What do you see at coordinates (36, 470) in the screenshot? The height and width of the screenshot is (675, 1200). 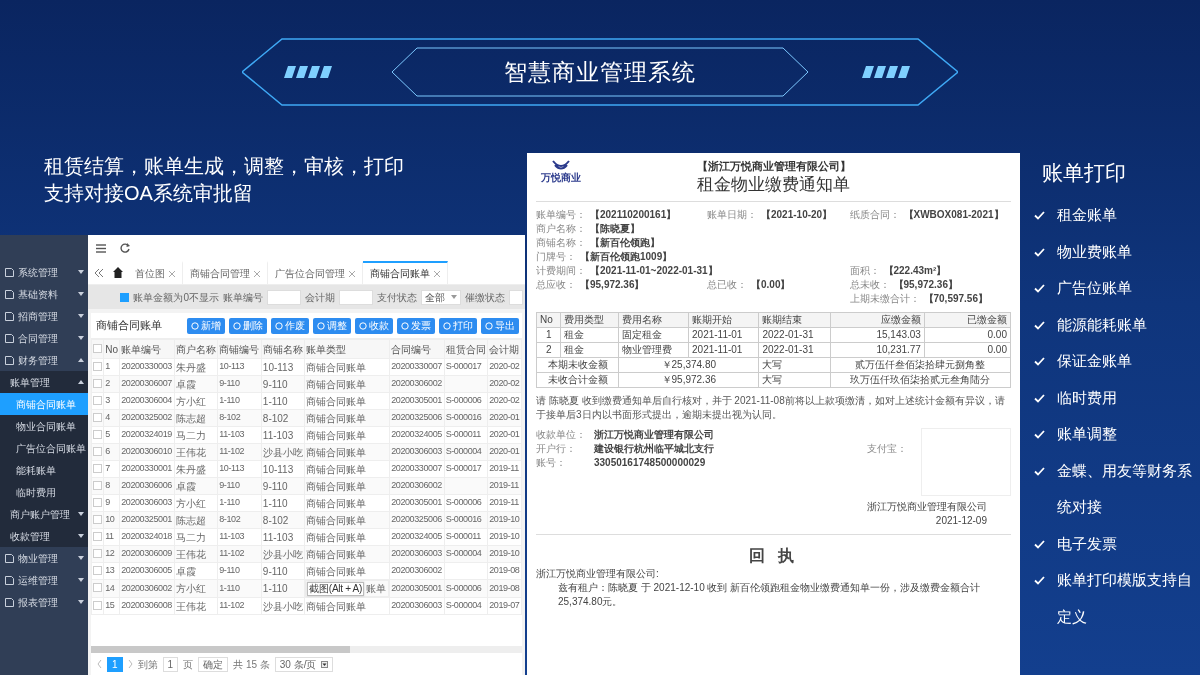 I see `sidebar-label: 能耗账单` at bounding box center [36, 470].